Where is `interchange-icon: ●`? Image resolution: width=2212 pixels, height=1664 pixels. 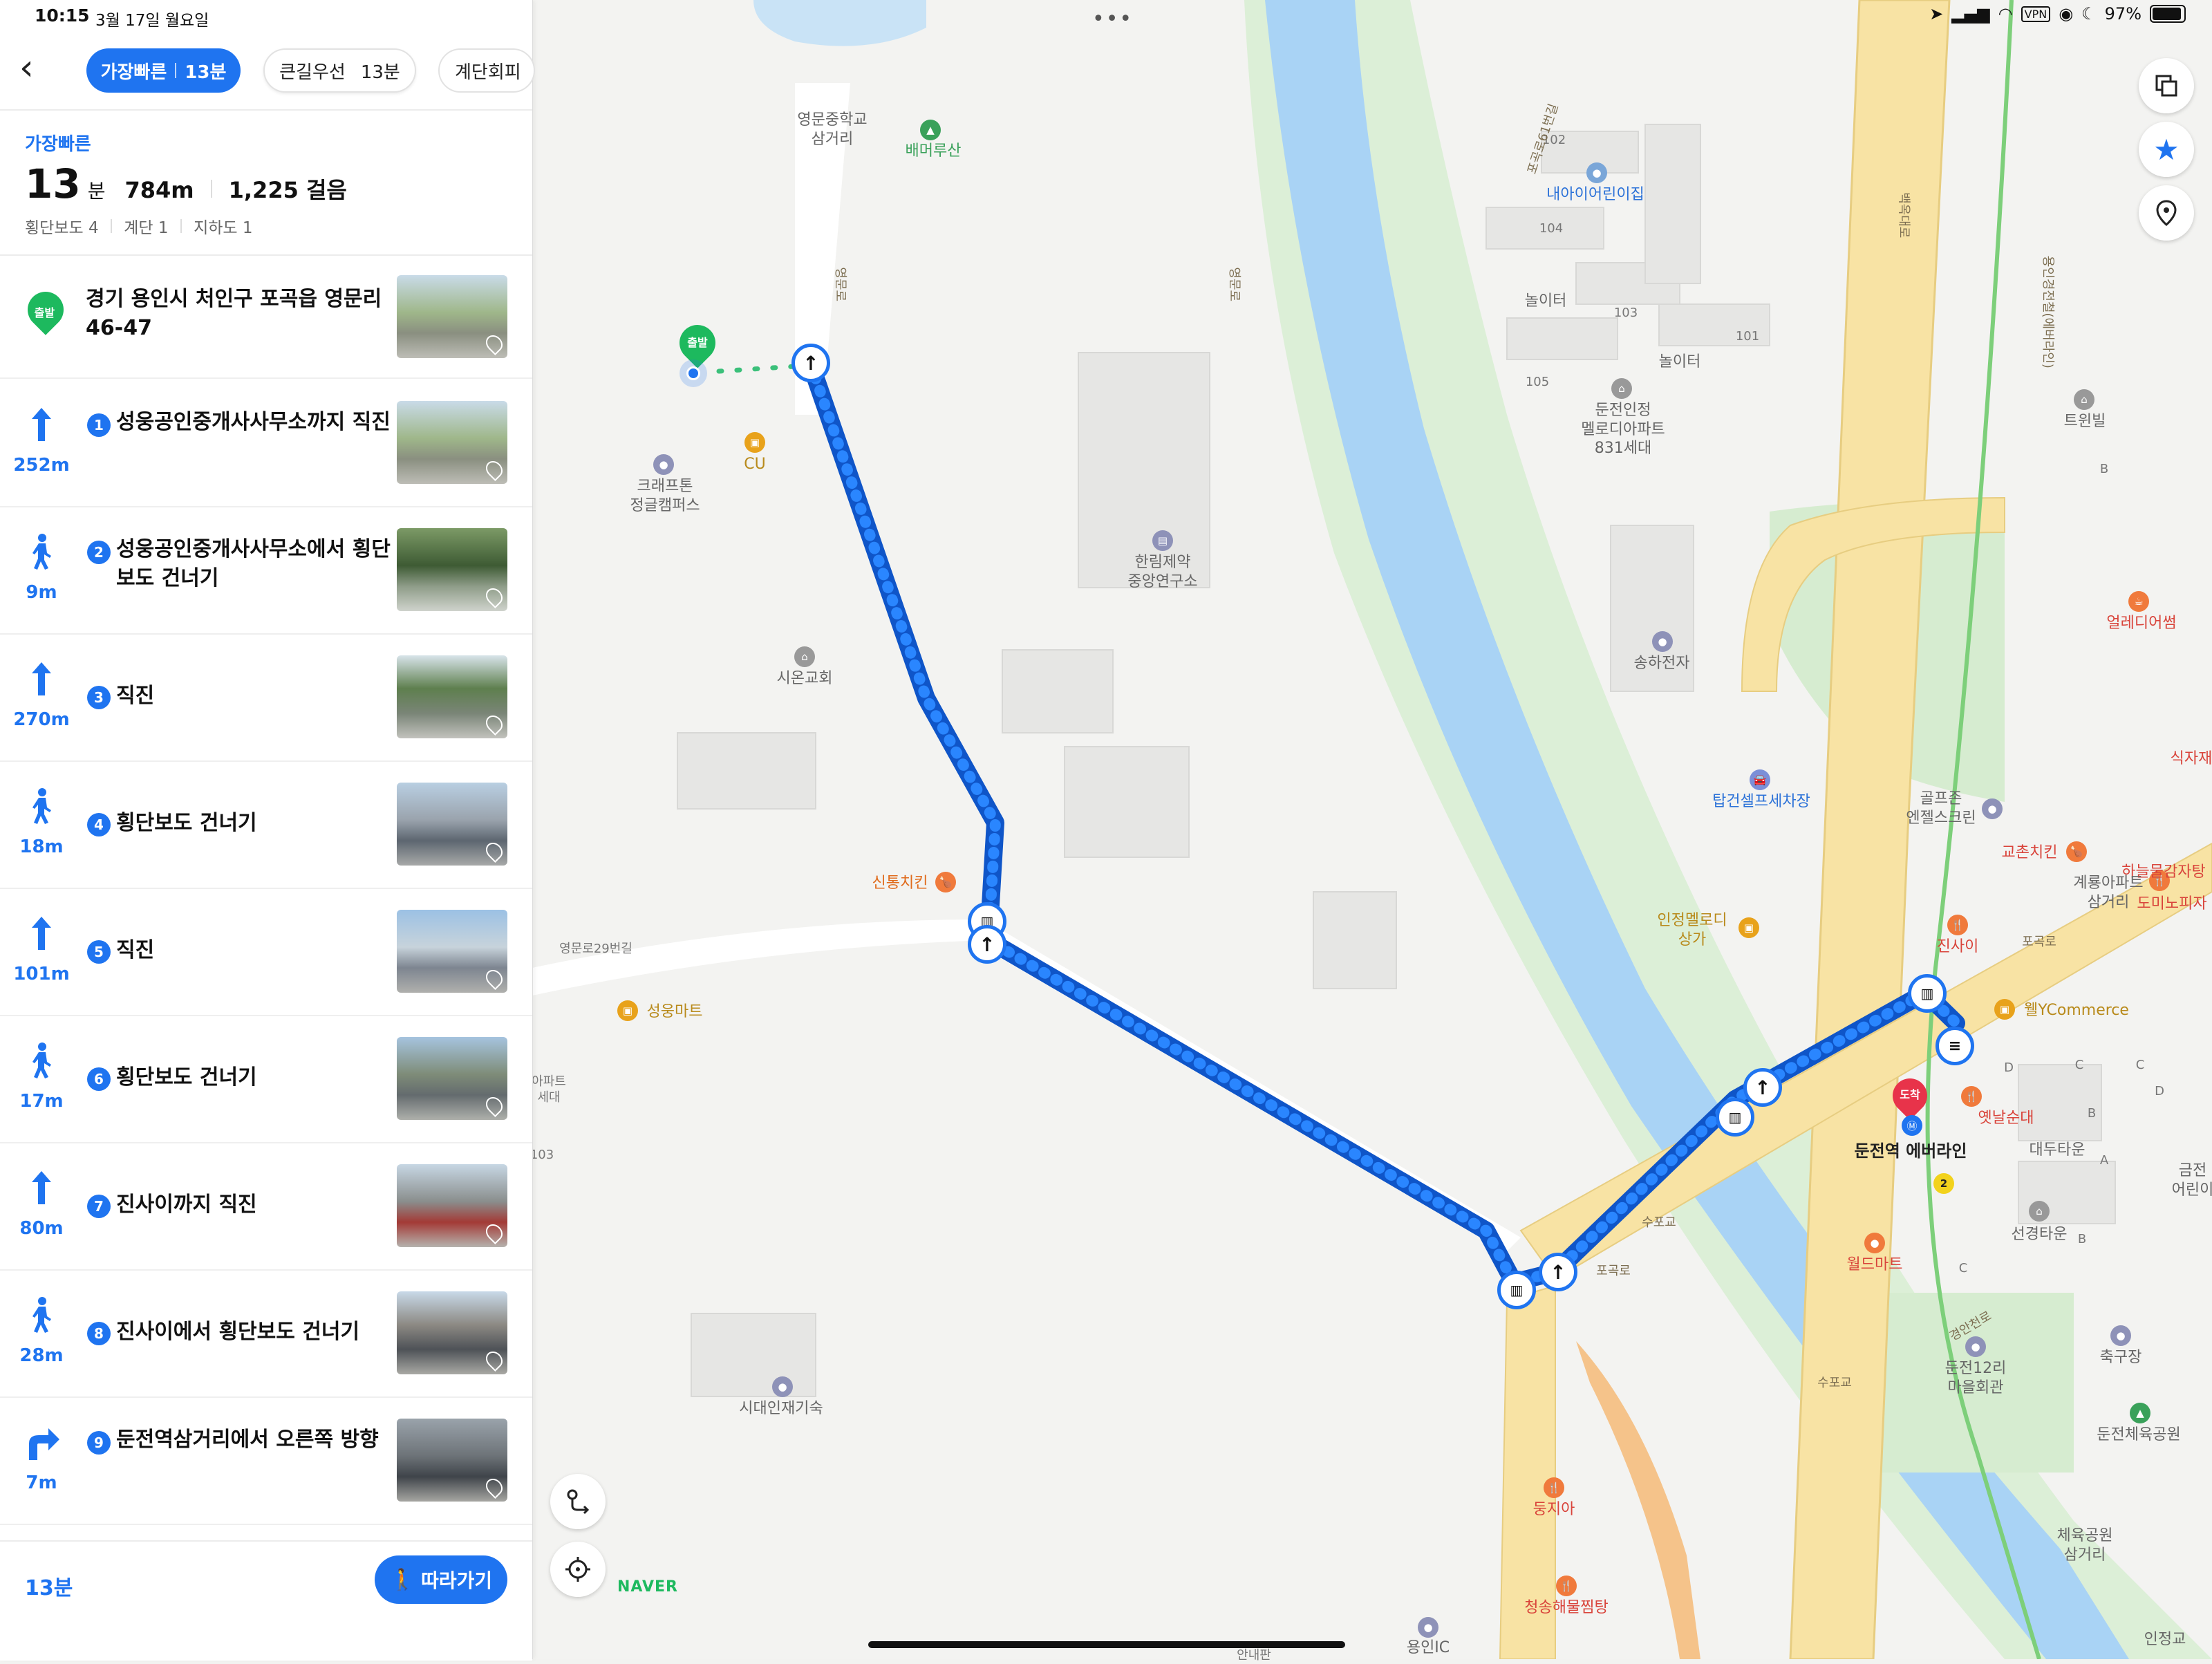 interchange-icon: ● is located at coordinates (1428, 1627).